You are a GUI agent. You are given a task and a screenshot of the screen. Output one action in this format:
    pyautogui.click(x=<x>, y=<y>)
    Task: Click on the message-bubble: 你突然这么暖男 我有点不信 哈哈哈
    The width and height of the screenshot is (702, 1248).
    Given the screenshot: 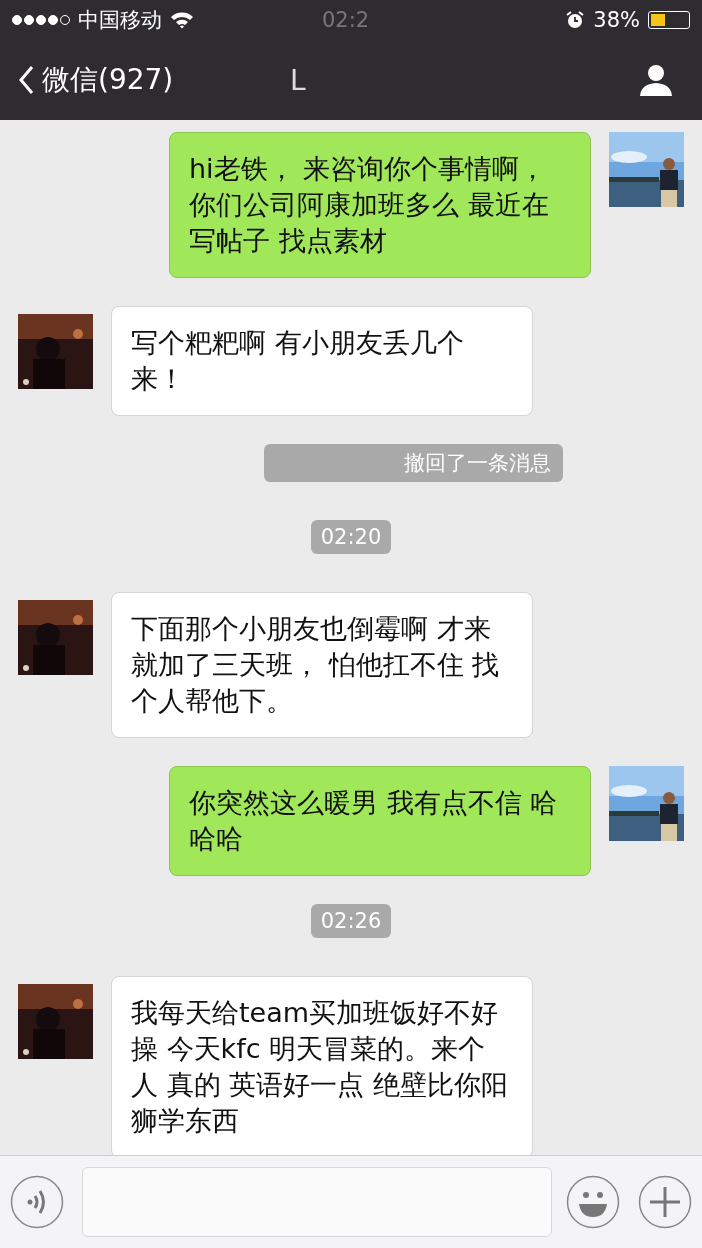 What is the action you would take?
    pyautogui.click(x=380, y=821)
    